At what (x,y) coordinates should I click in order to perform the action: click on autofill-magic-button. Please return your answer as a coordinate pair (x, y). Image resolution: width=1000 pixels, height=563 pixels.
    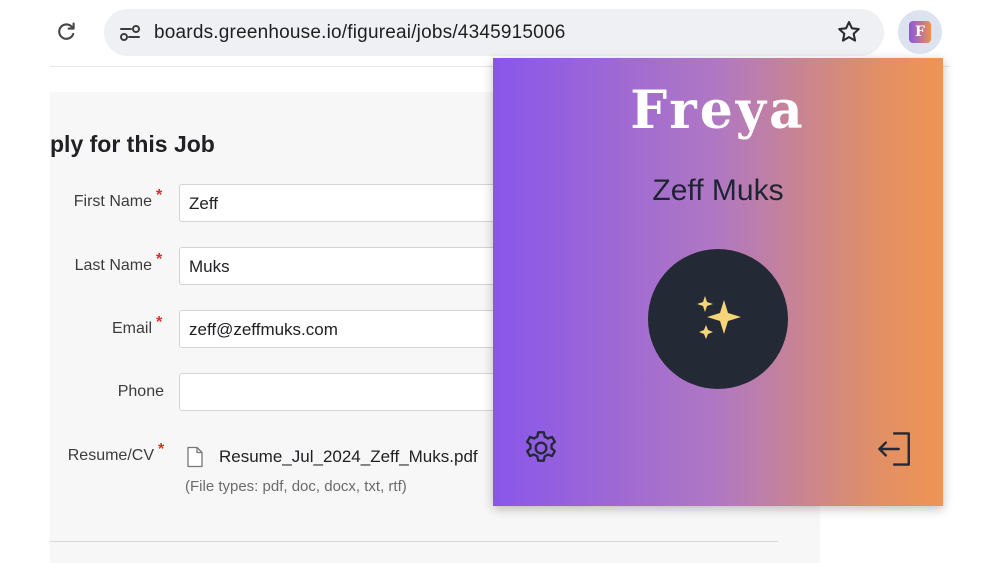
    Looking at the image, I should click on (718, 319).